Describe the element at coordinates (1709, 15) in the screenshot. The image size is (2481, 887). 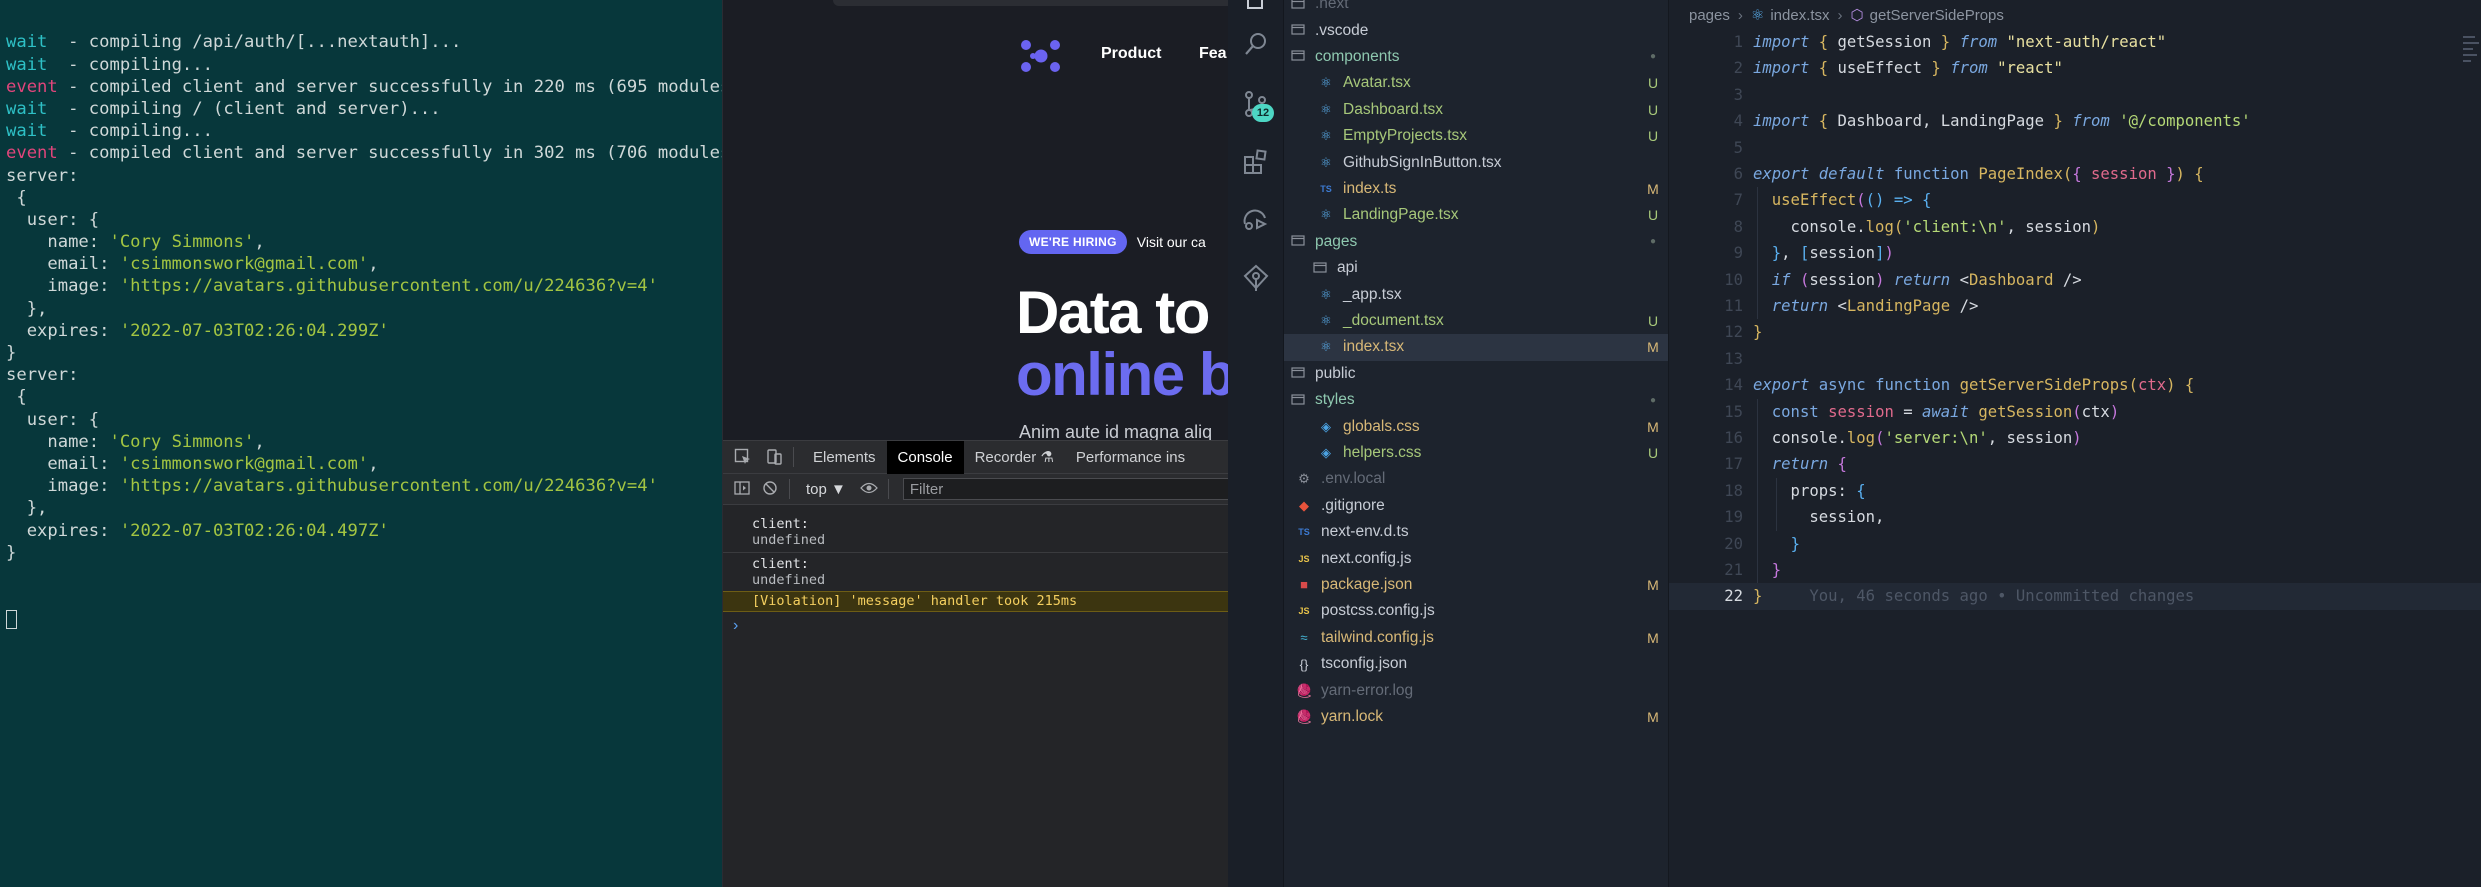
I see `breadcrumb-folder: pages` at that location.